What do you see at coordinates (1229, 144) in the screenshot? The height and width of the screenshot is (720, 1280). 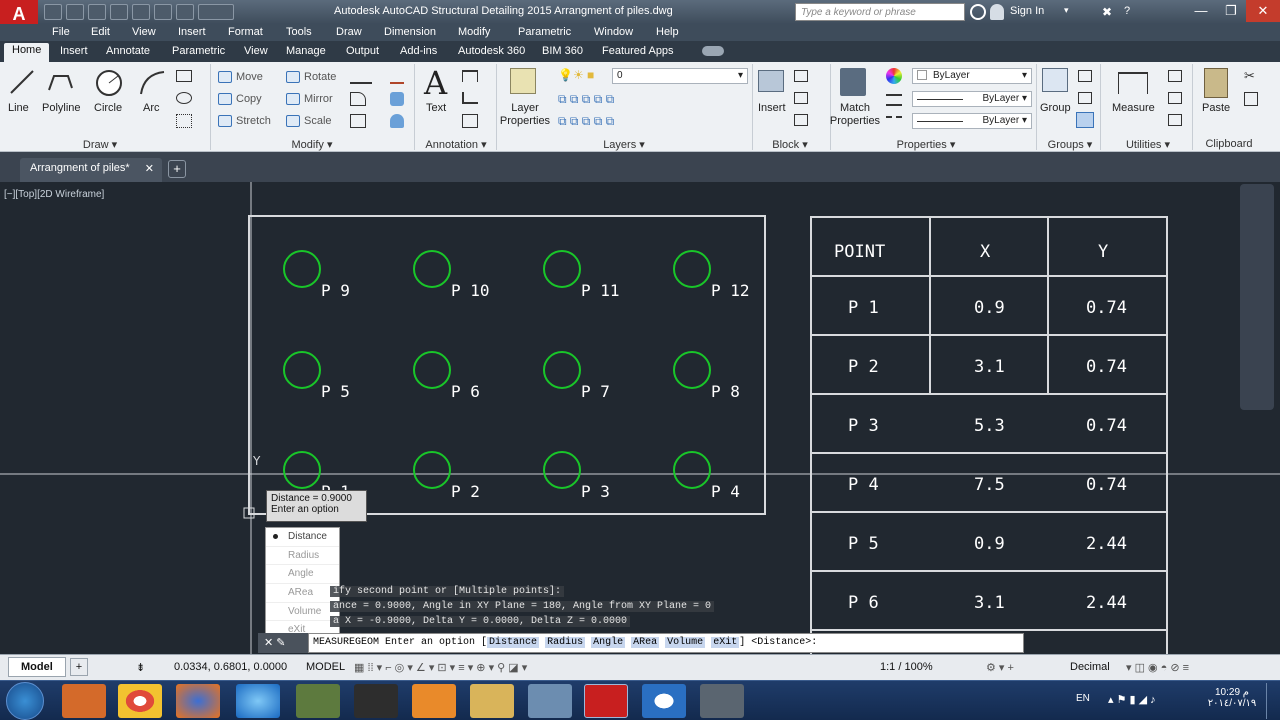 I see `clipboard-panel-title: Clipboard` at bounding box center [1229, 144].